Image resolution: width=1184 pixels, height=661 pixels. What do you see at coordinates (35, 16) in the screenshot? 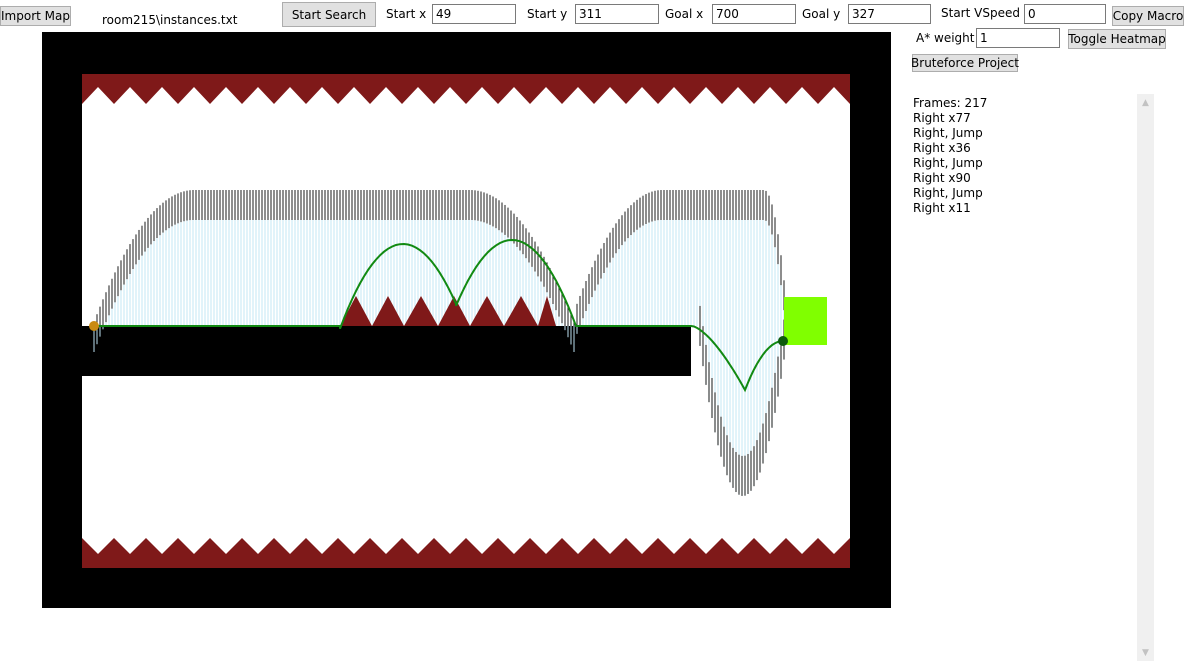
I see `import-map-button: Import Map` at bounding box center [35, 16].